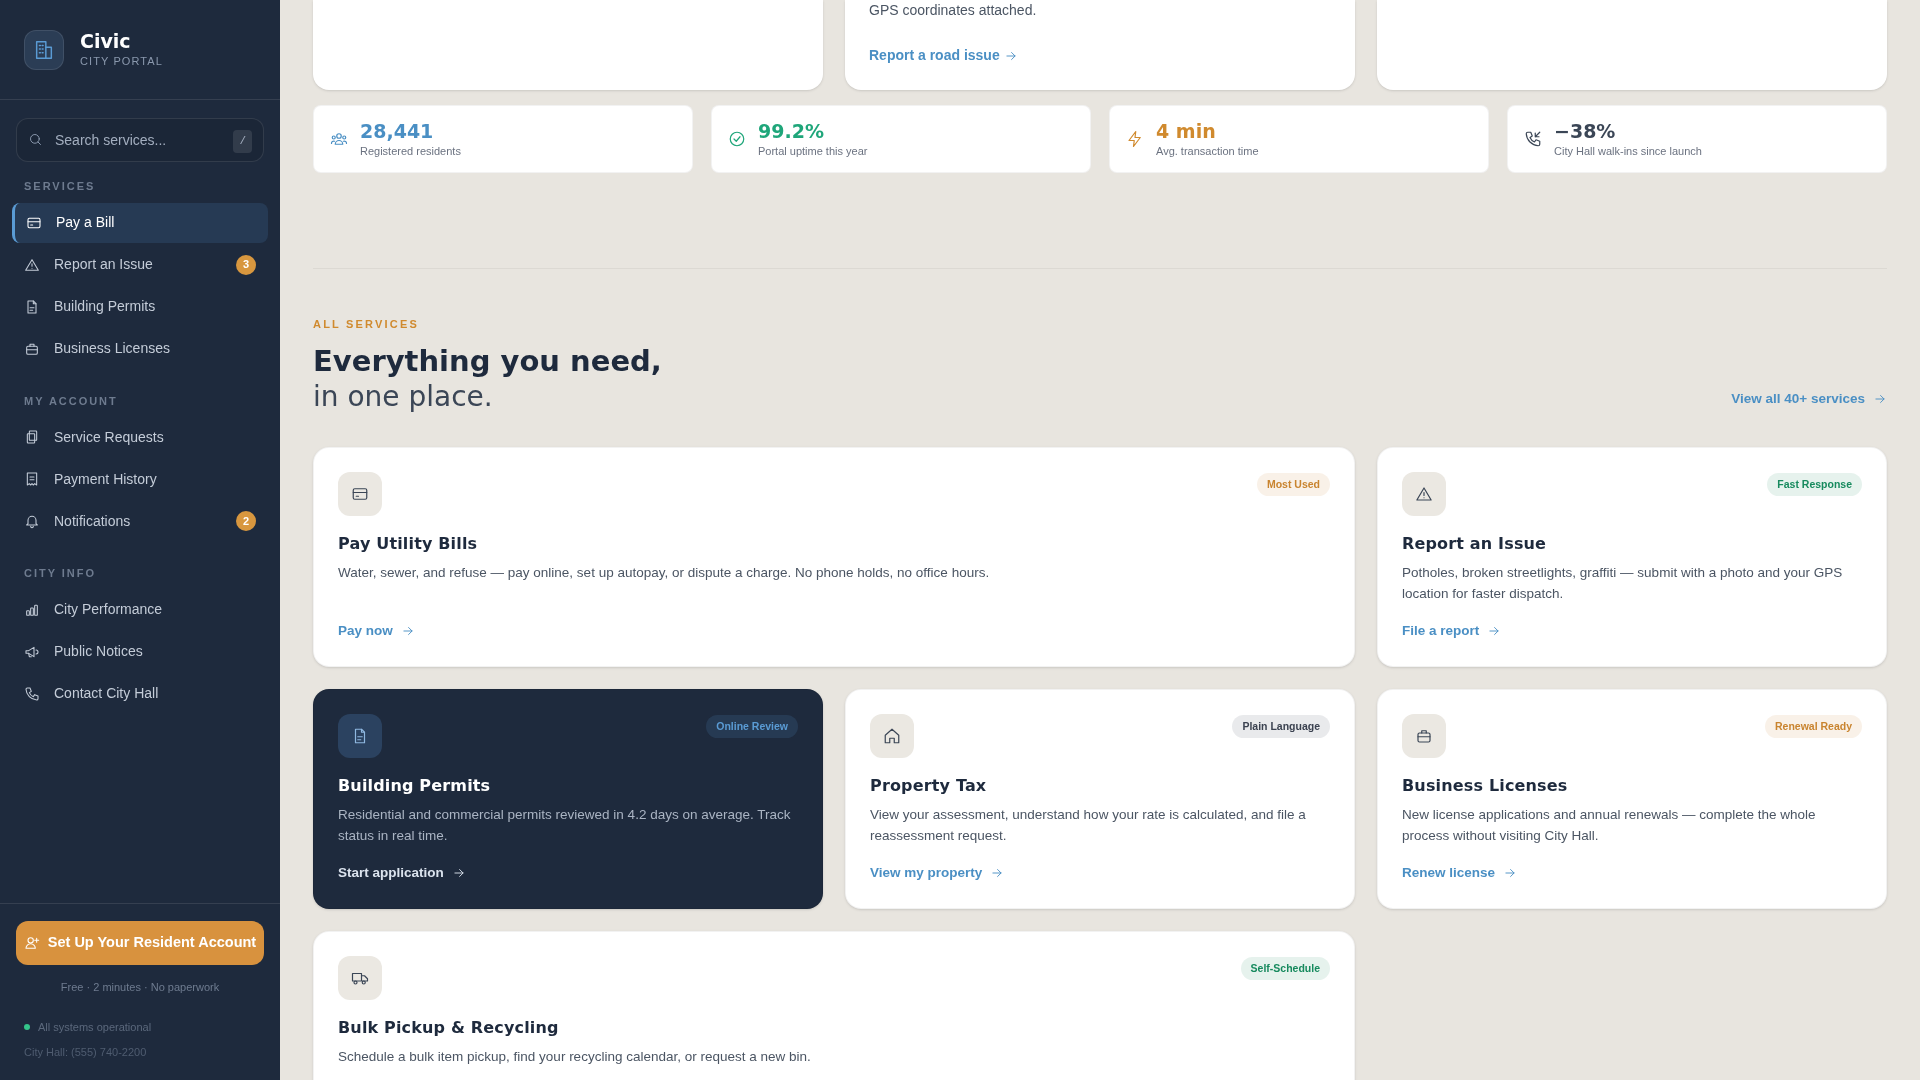 The width and height of the screenshot is (1920, 1080). What do you see at coordinates (95, 1027) in the screenshot?
I see `status-text: All systems operational` at bounding box center [95, 1027].